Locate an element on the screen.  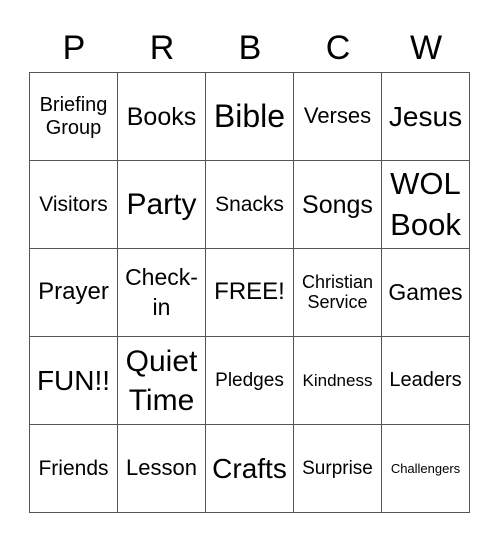
cell-label: Quiet Time is located at coordinates (161, 380).